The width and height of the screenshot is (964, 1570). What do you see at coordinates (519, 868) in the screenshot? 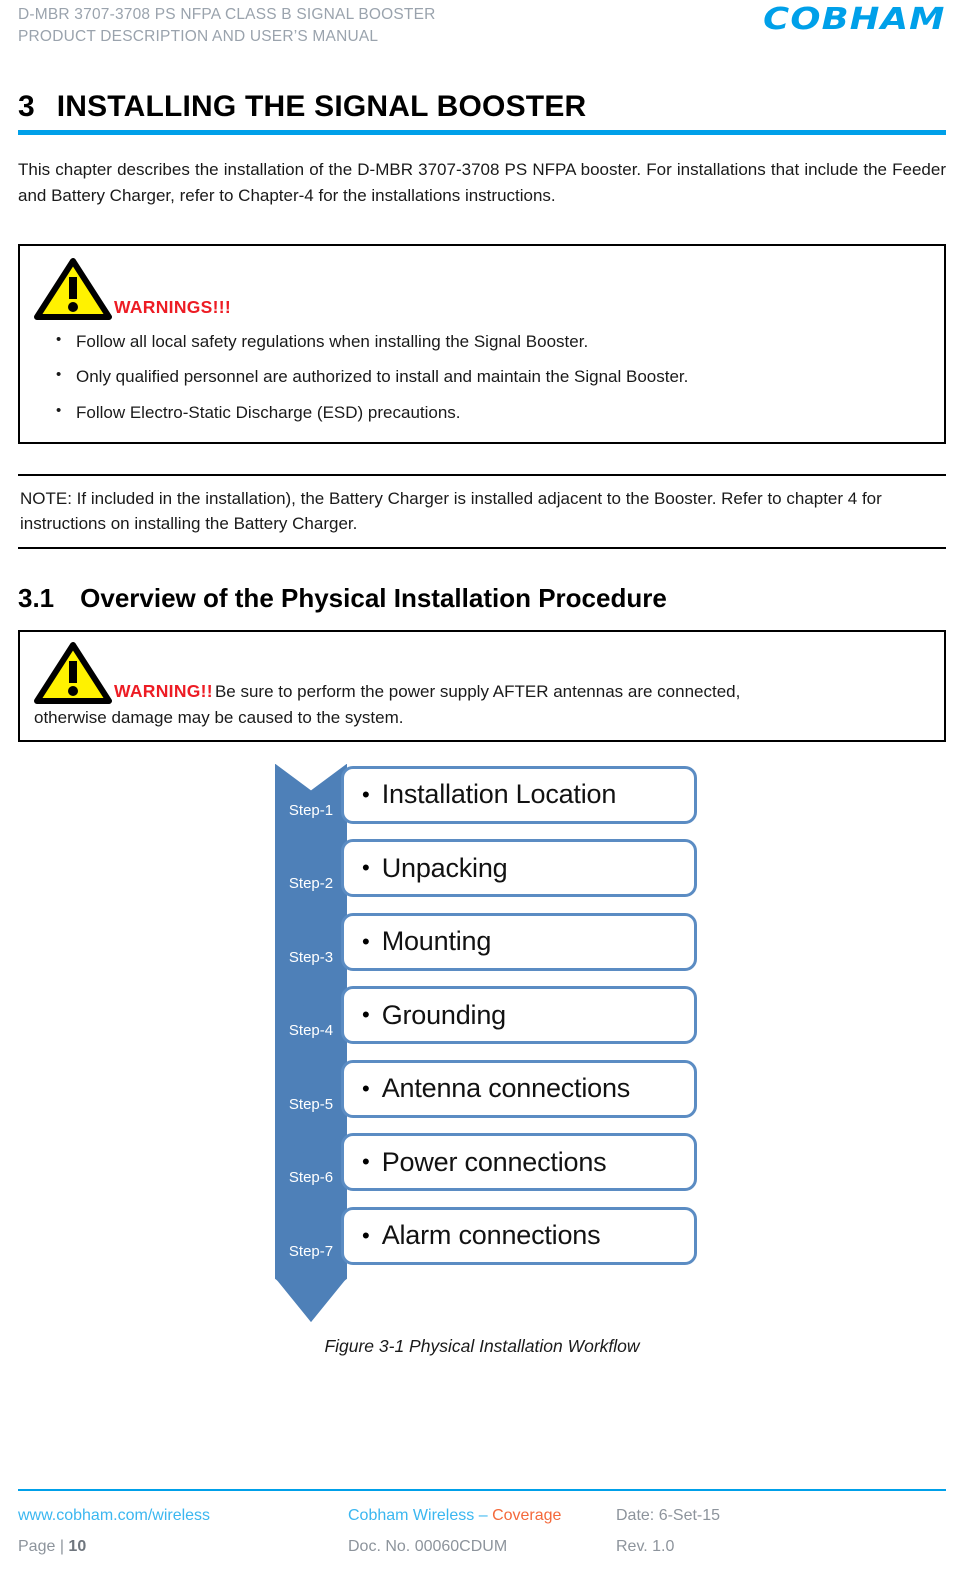
I see `workflow-step-card: • Unpacking` at bounding box center [519, 868].